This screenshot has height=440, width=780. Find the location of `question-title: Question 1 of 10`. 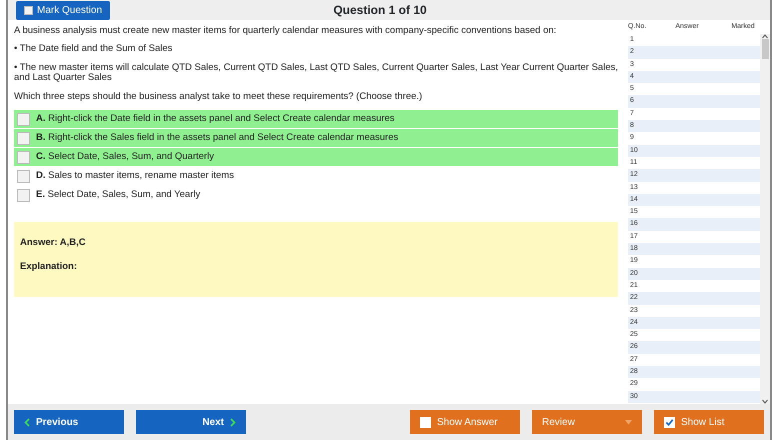

question-title: Question 1 of 10 is located at coordinates (380, 10).